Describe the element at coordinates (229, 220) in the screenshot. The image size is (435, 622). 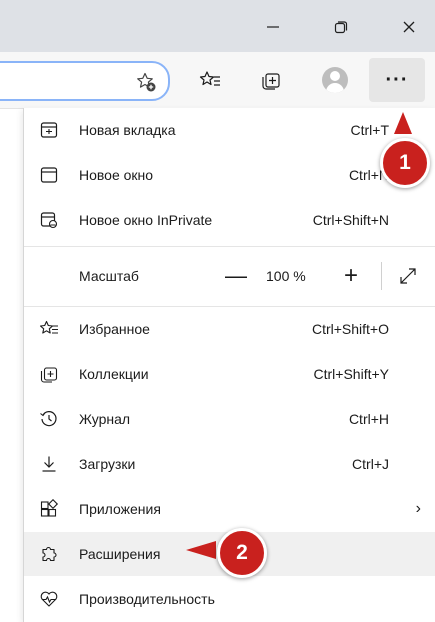
I see `menu-item-new-inprivate: Новое окно InPrivate Ctrl+Shift+N` at that location.